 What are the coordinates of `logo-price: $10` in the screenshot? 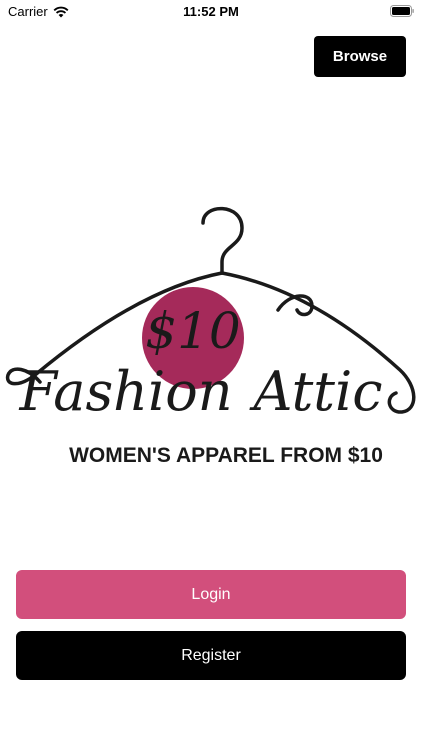 It's located at (192, 331).